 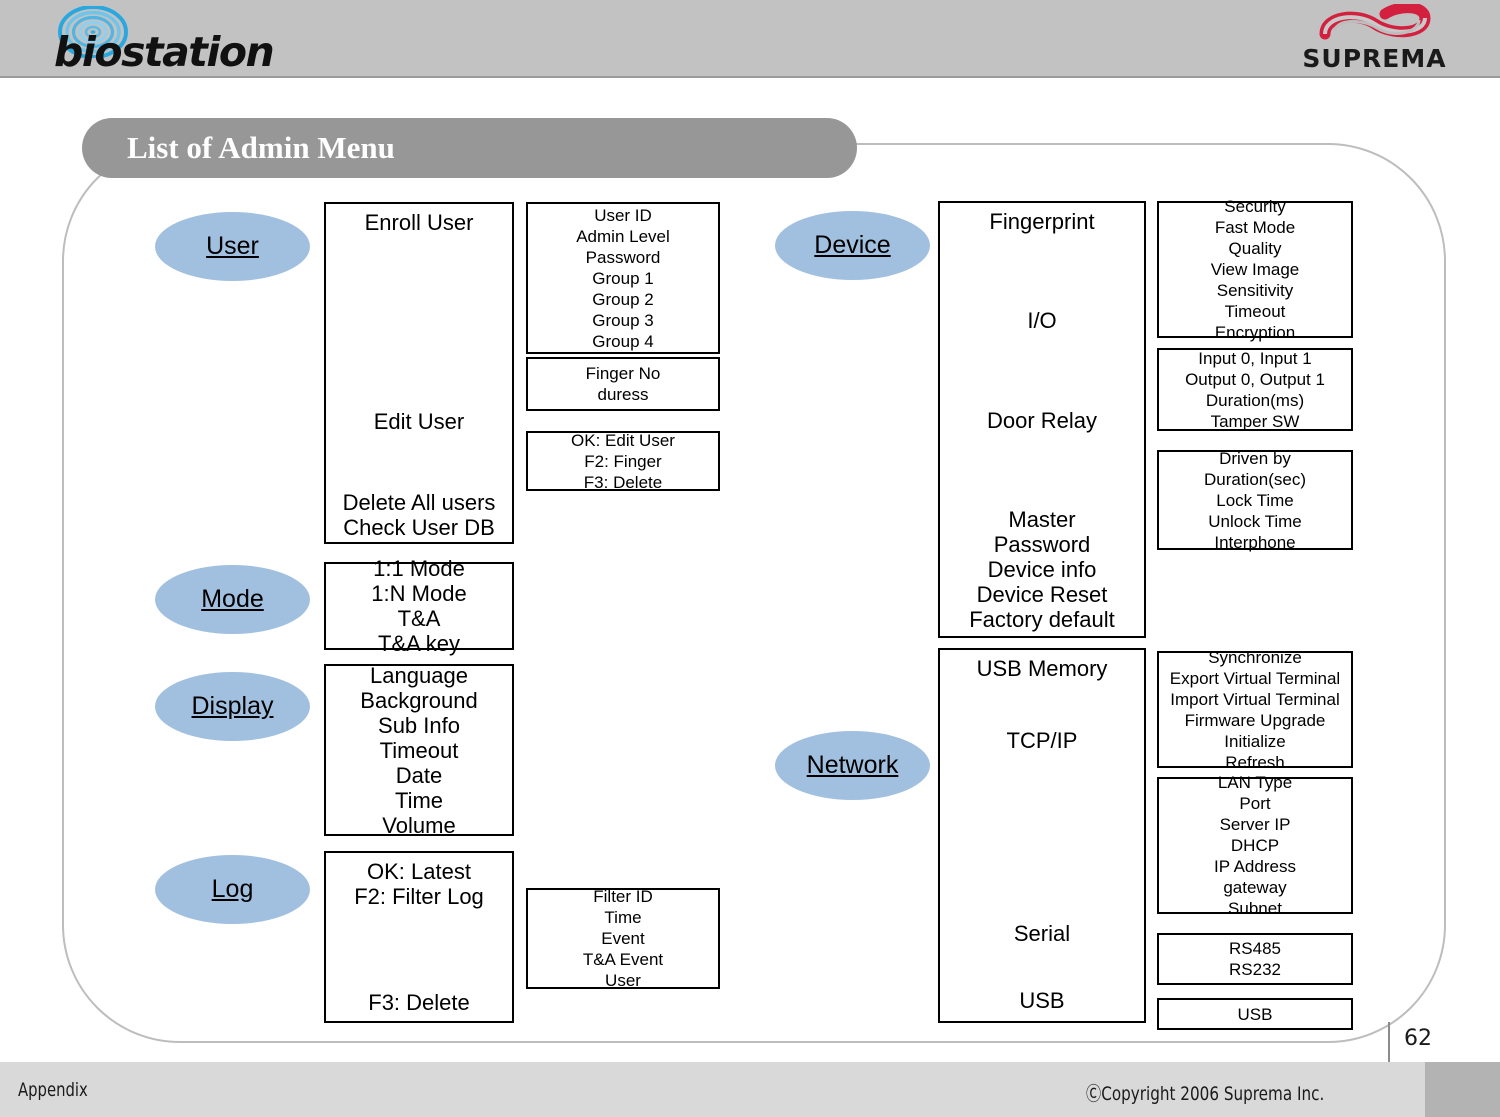 I want to click on menu-item-1-n-mode: 1:N Mode, so click(x=419, y=593).